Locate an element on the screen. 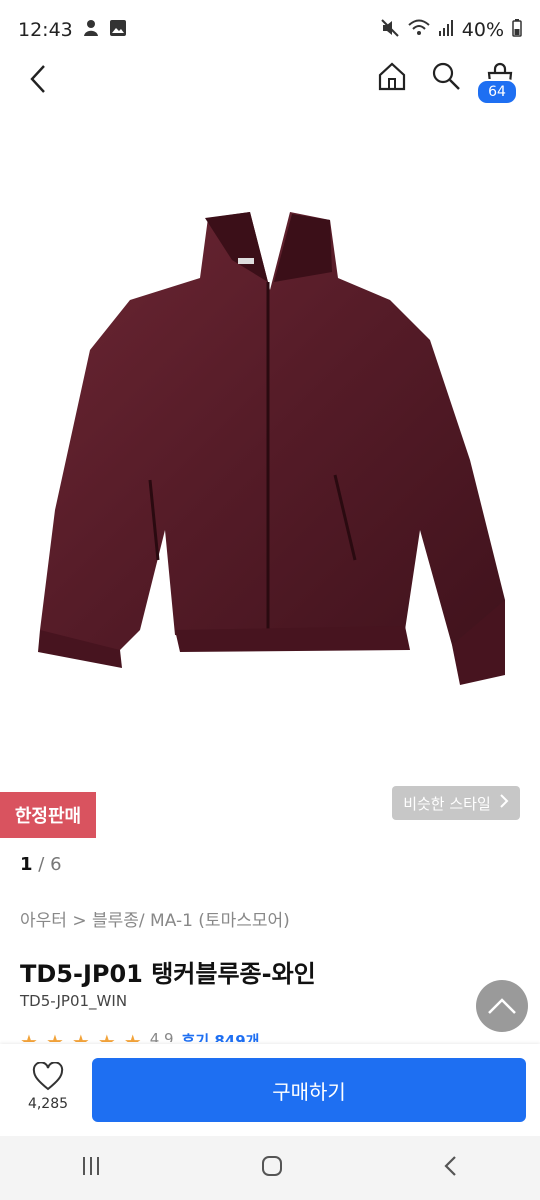  review-count: 후기 849개 is located at coordinates (221, 1036).